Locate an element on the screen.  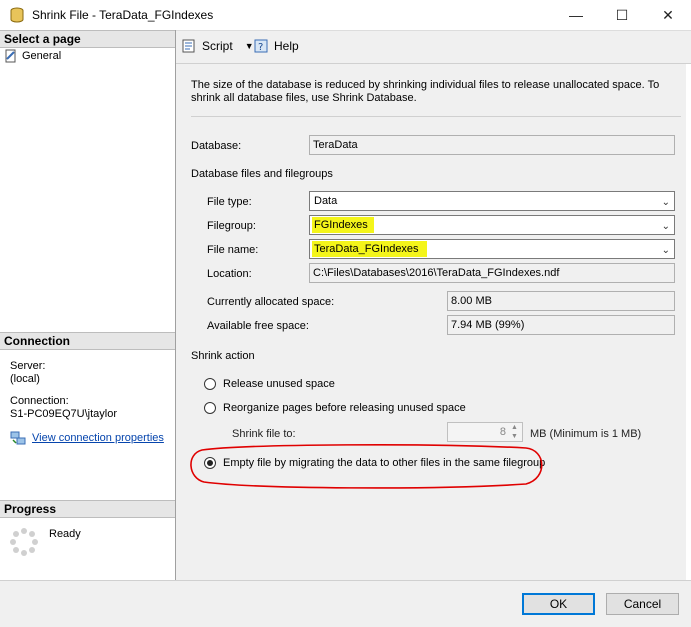
file-type-value: Data is located at coordinates (326, 201).